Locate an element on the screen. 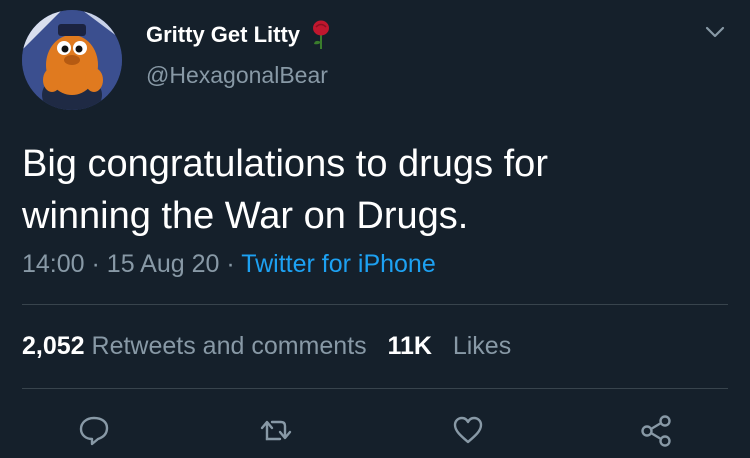 This screenshot has height=458, width=750. display-name-text: Gritty Get Litty is located at coordinates (223, 34).